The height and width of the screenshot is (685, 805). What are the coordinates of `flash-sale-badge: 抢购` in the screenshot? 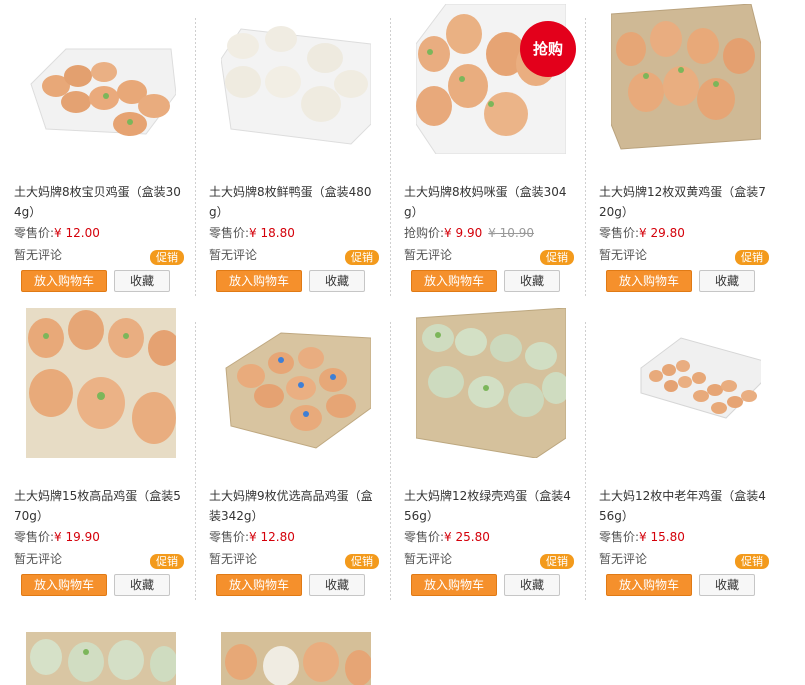 It's located at (548, 49).